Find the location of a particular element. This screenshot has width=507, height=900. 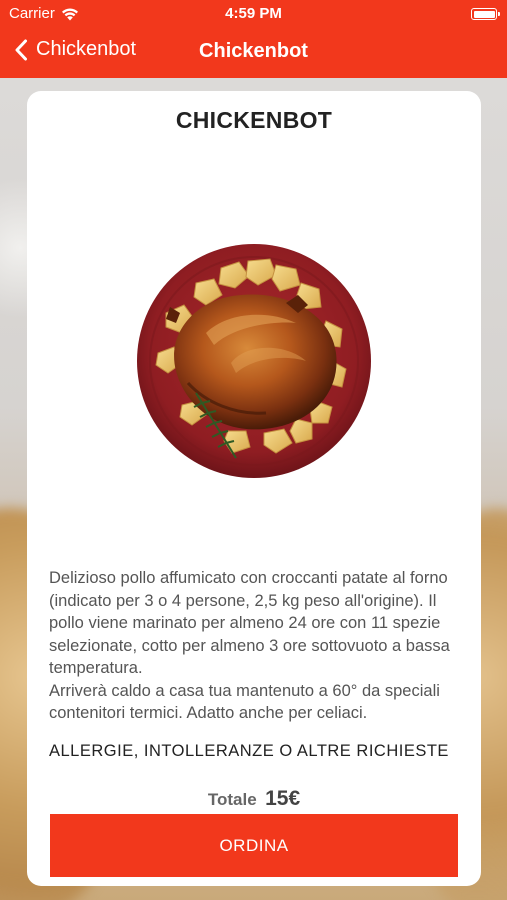

back-button: Chickenbot is located at coordinates (75, 49).